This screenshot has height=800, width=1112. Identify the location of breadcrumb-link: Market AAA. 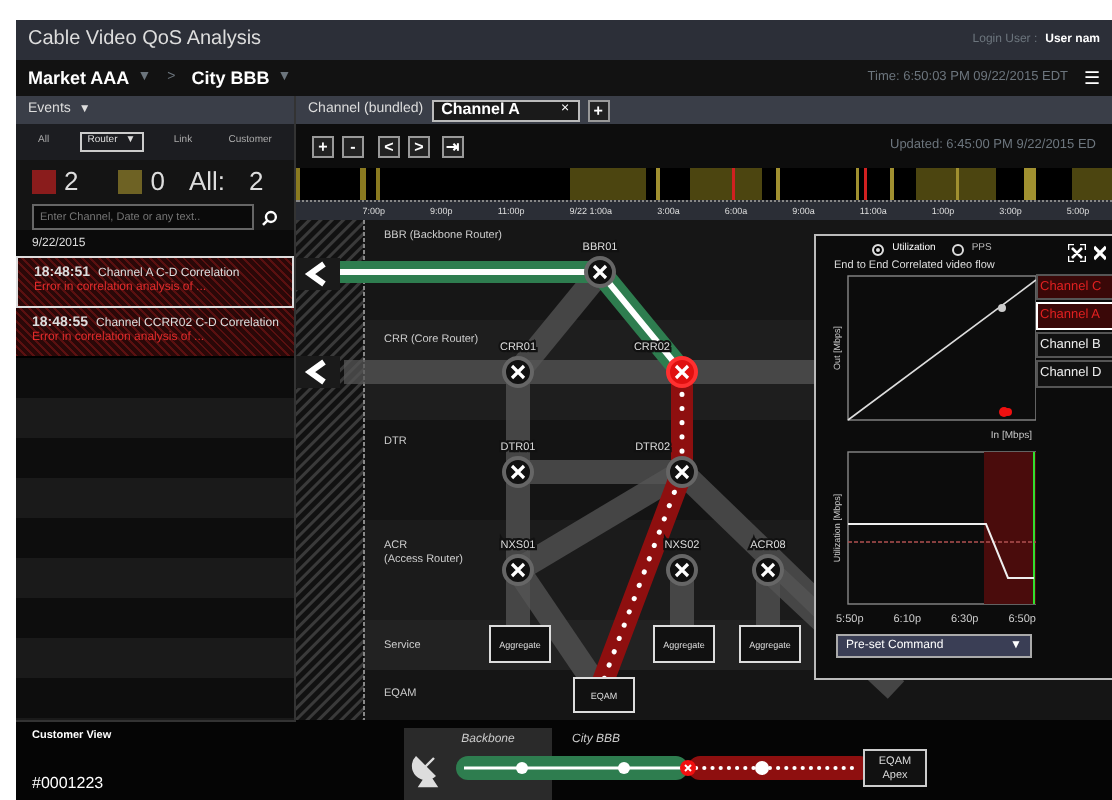
(79, 78).